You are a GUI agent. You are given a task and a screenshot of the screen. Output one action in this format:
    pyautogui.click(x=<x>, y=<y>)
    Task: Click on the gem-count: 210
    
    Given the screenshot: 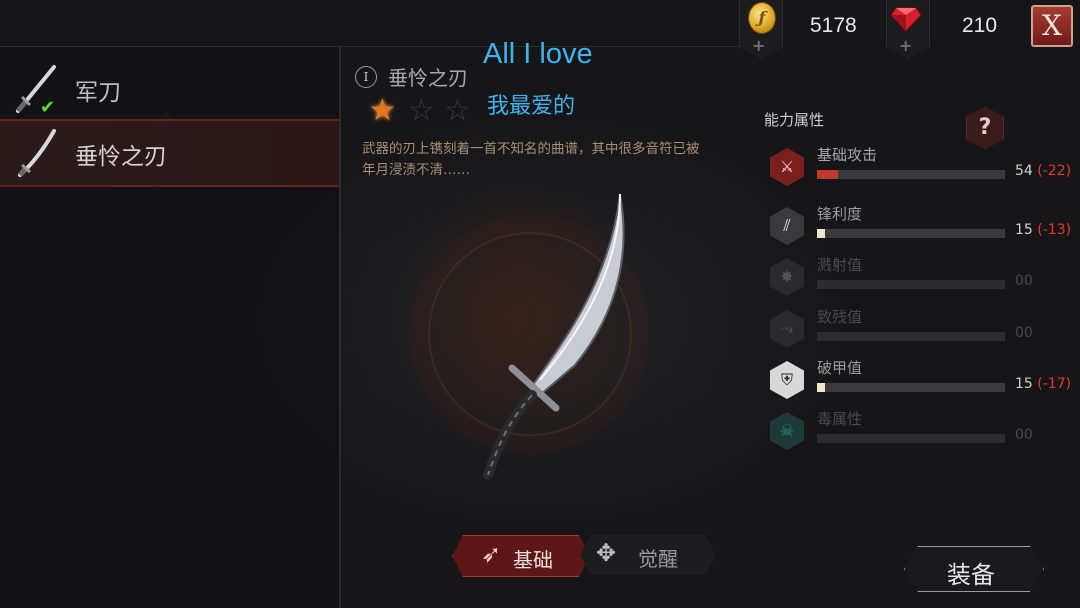 What is the action you would take?
    pyautogui.click(x=980, y=25)
    